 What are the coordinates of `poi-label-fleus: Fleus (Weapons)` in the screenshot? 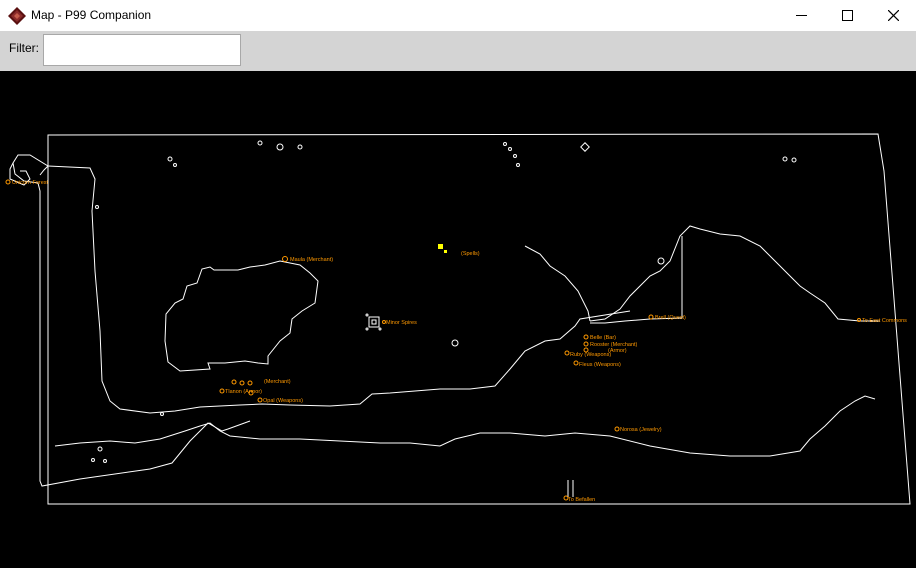 It's located at (600, 365).